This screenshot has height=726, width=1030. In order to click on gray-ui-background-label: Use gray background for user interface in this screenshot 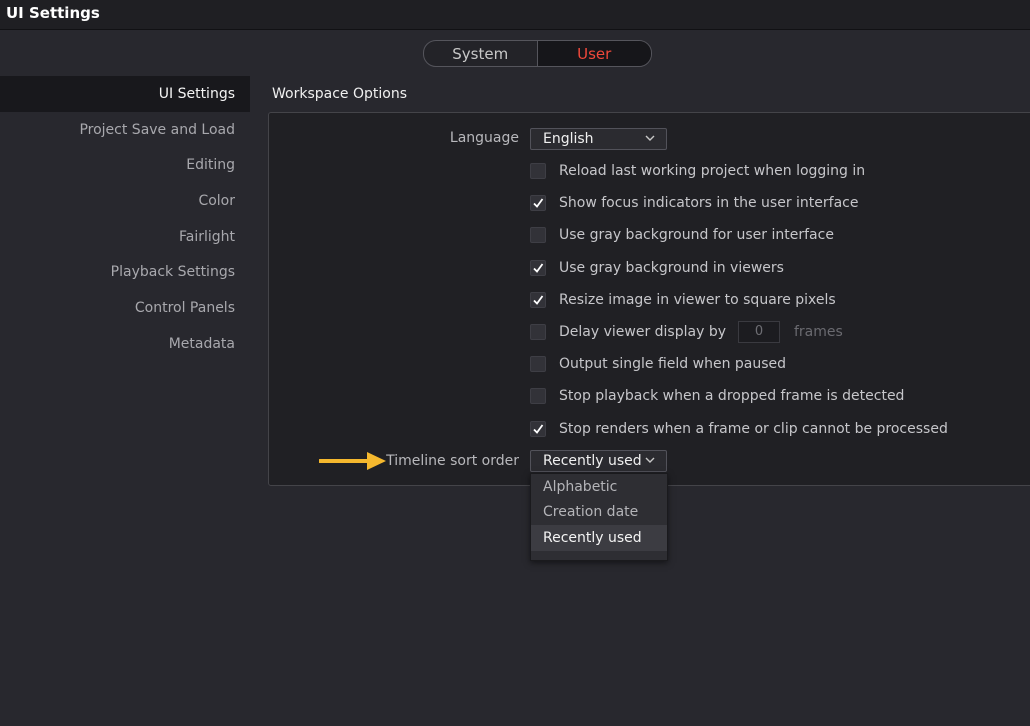, I will do `click(696, 235)`.